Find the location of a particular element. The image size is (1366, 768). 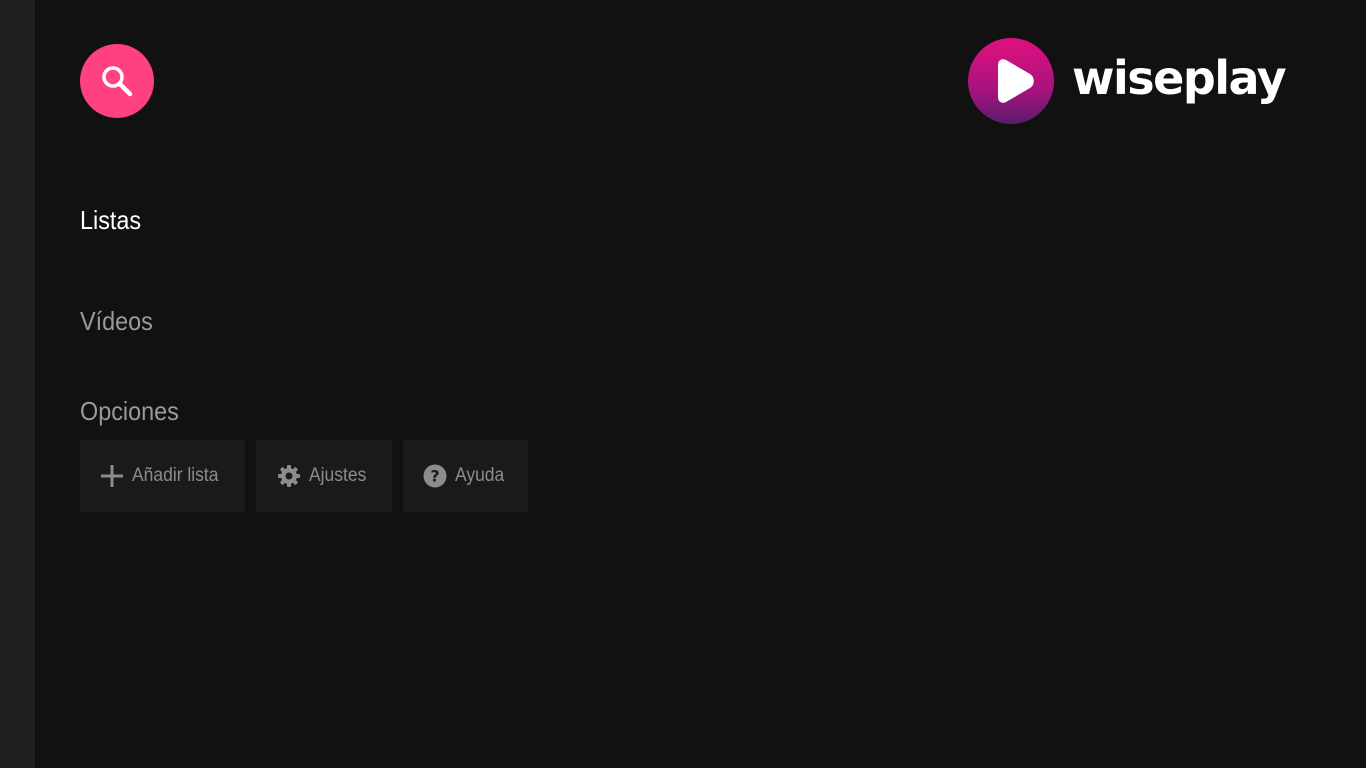

section-lists: Listas is located at coordinates (110, 220).